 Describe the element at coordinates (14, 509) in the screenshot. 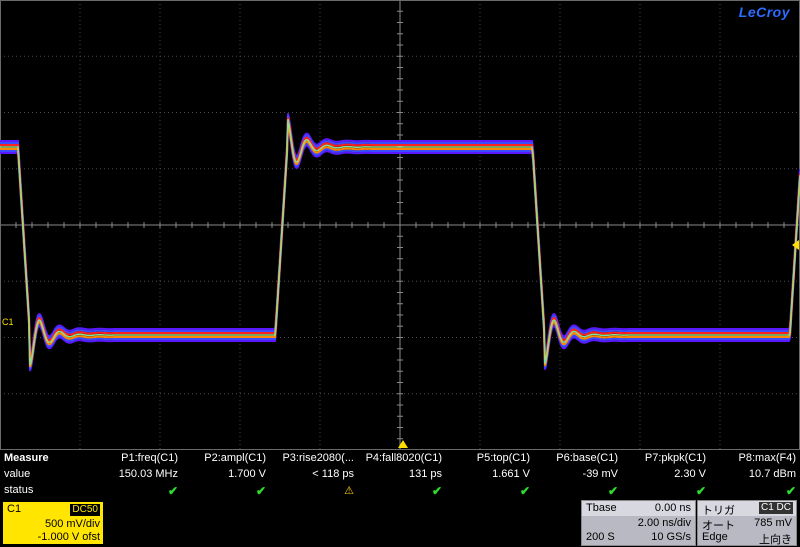

I see `channel-name: C1` at that location.